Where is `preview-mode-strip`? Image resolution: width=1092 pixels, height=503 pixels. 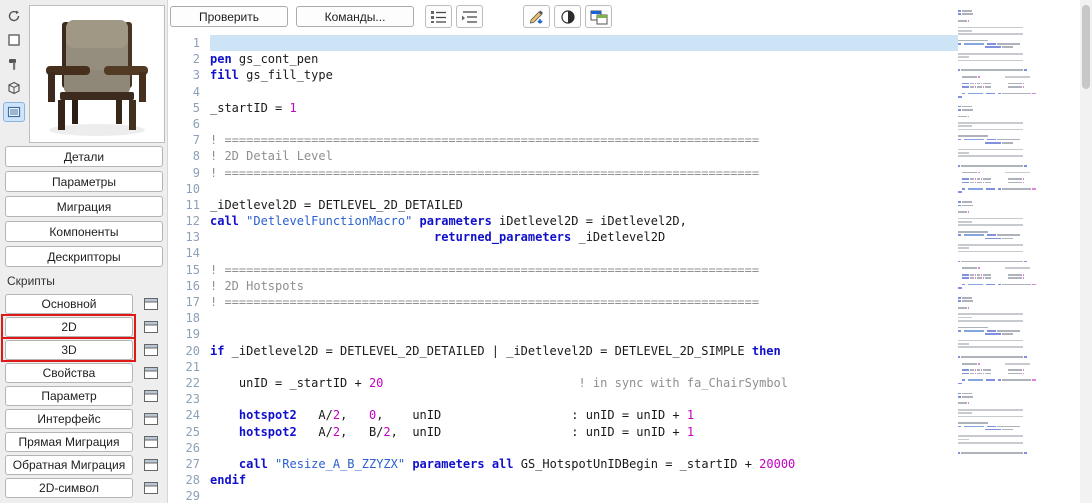 preview-mode-strip is located at coordinates (15, 64).